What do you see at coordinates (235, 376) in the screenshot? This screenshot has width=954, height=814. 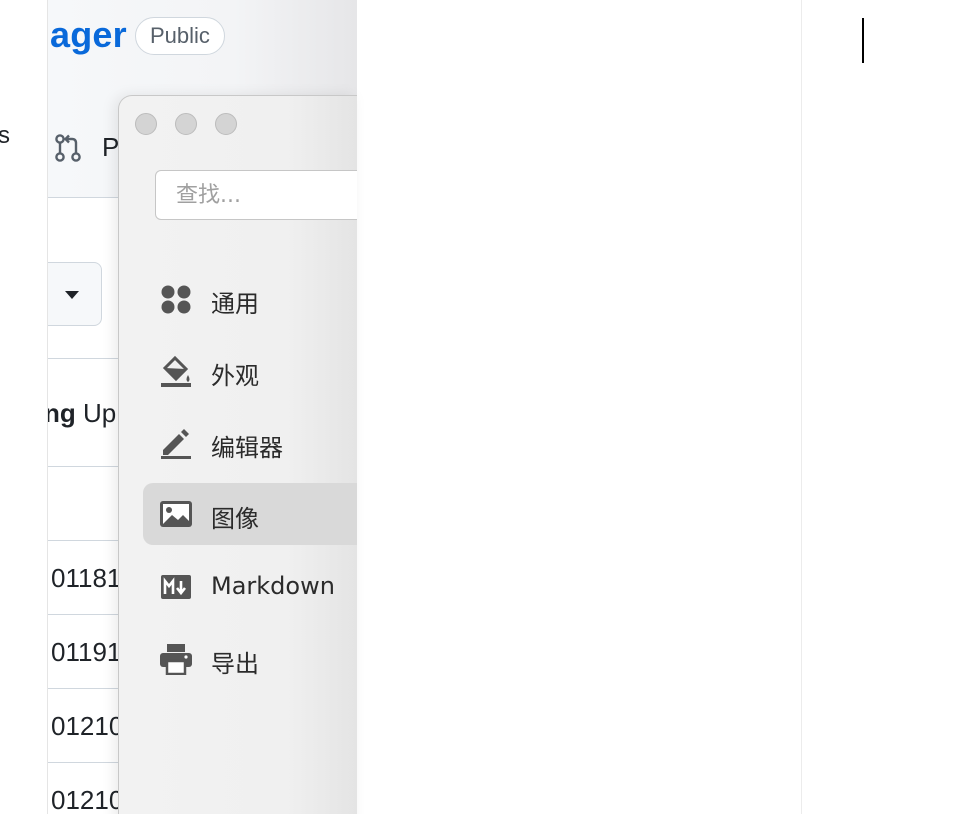 I see `sidebar-item-label: 外观` at bounding box center [235, 376].